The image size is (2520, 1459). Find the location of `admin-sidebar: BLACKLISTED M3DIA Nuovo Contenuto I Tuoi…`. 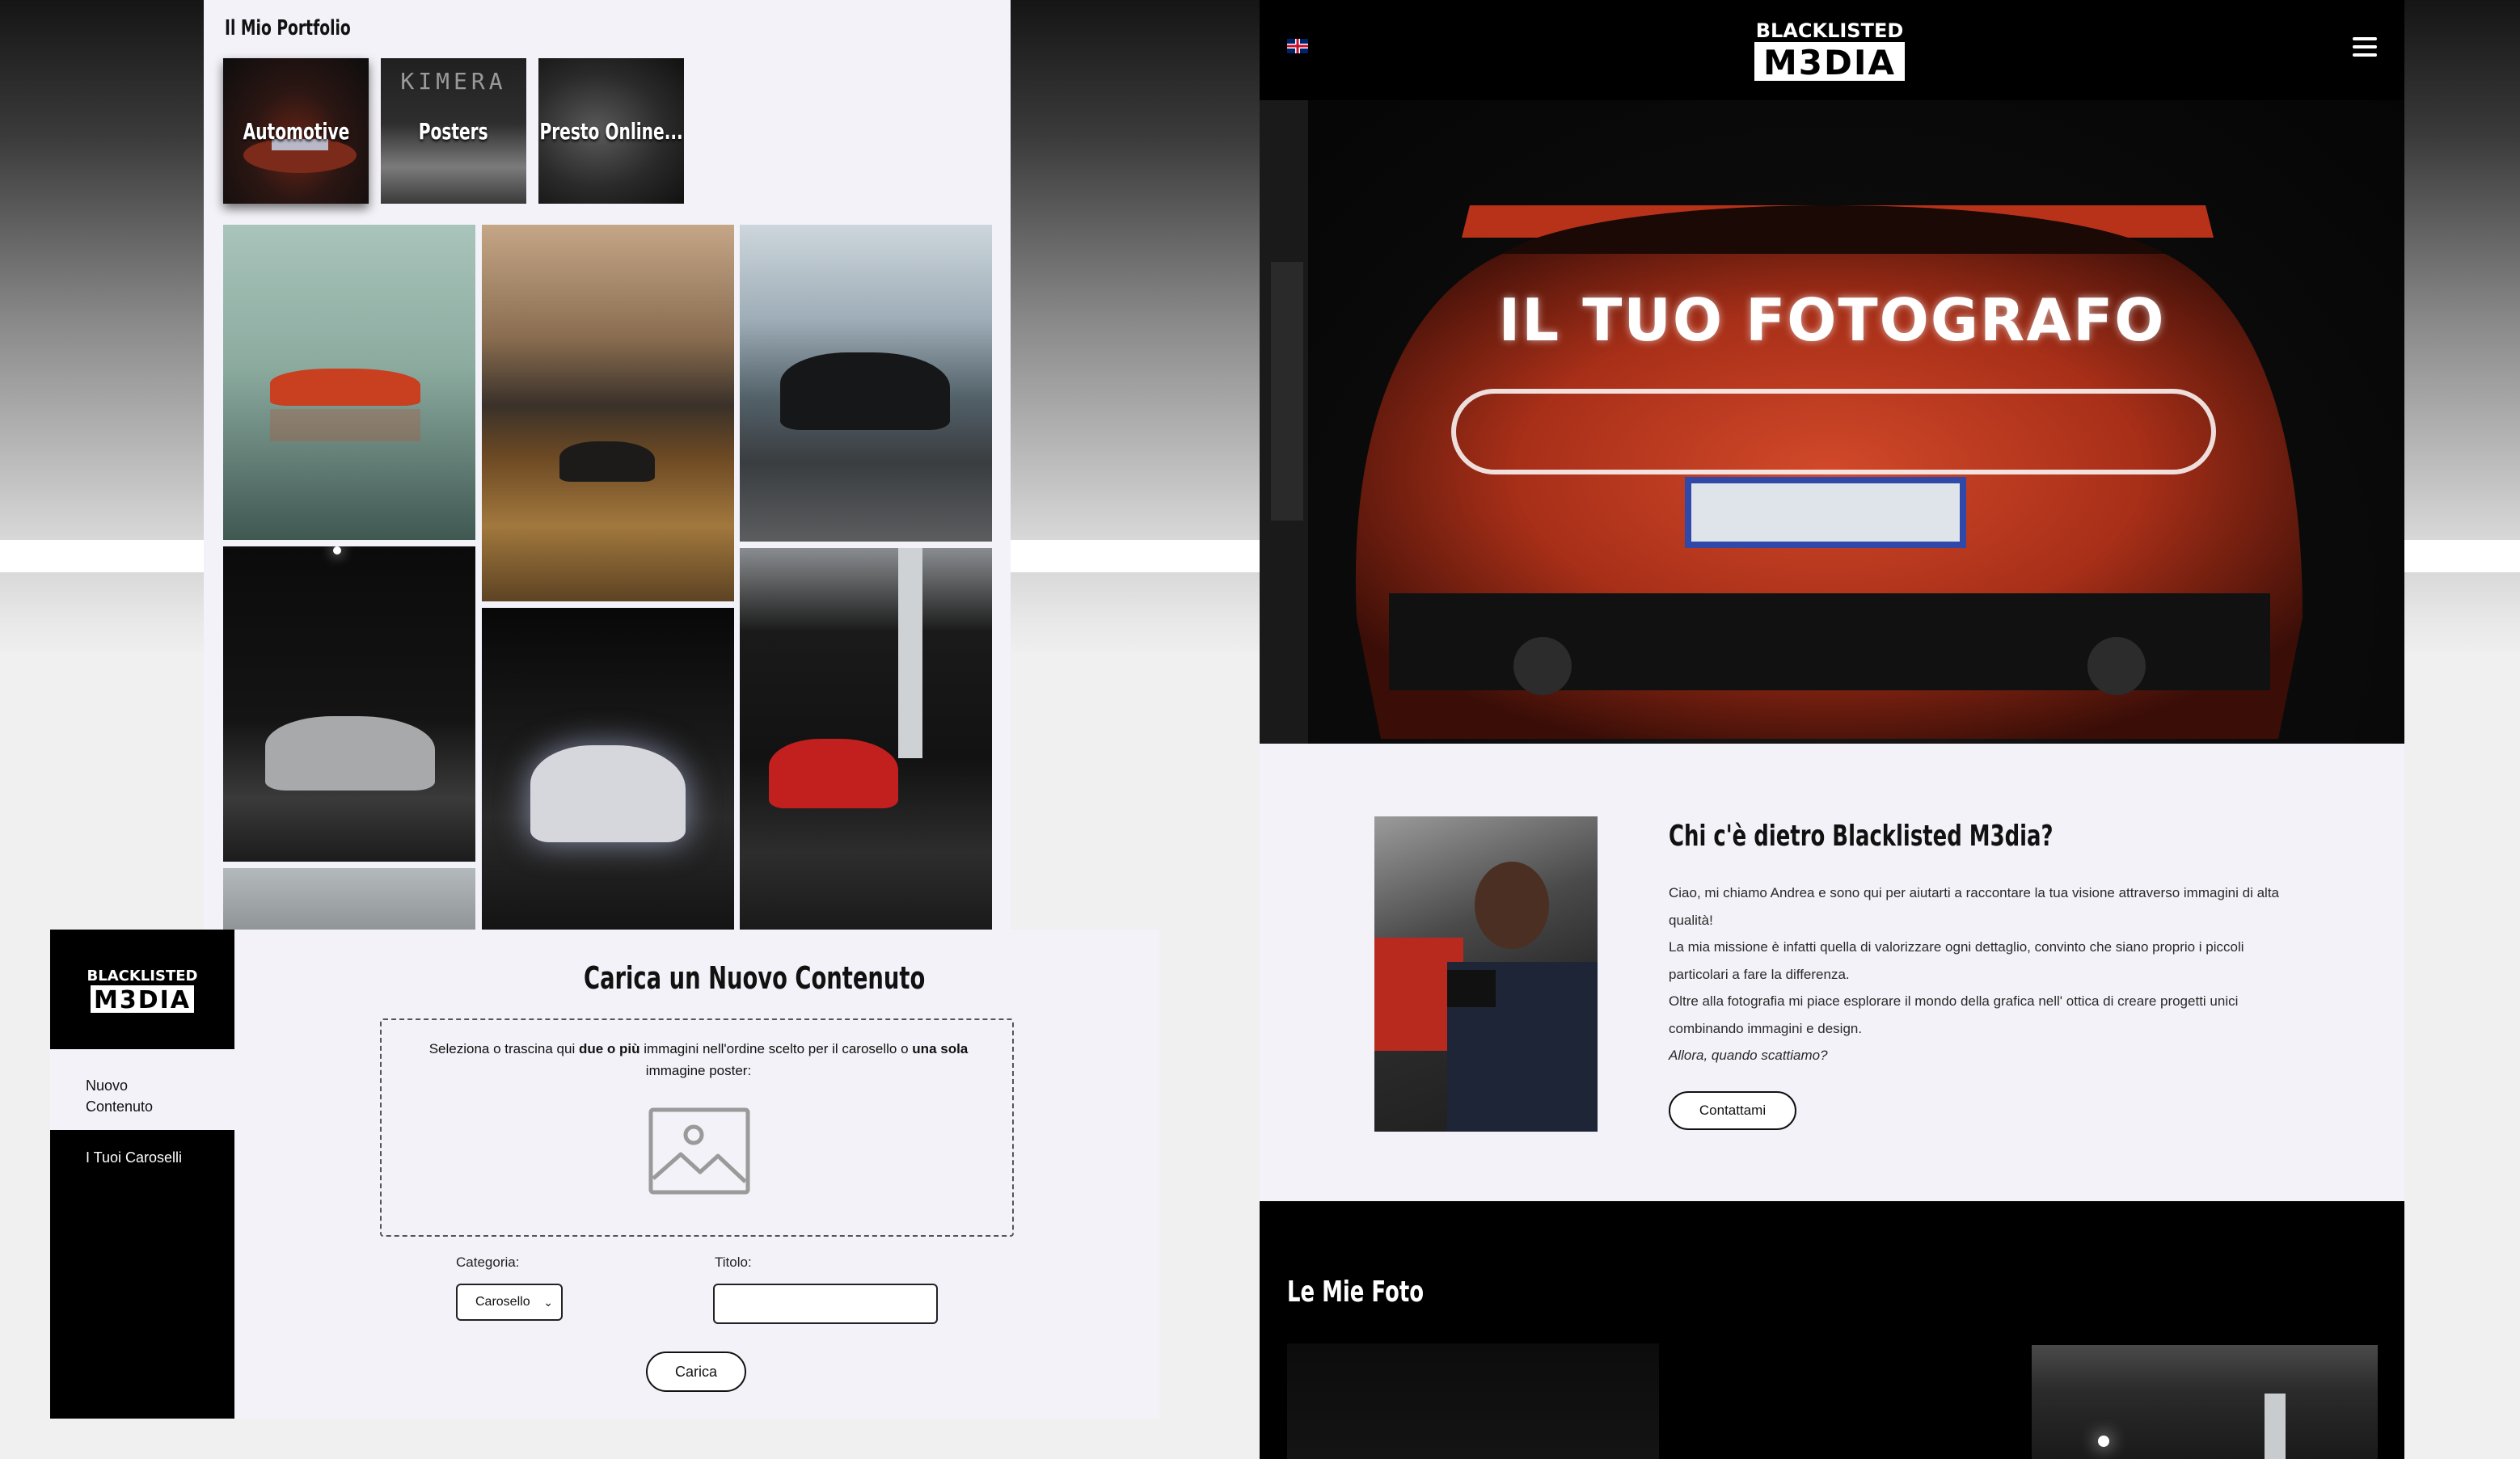

admin-sidebar: BLACKLISTED M3DIA Nuovo Contenuto I Tuoi… is located at coordinates (142, 1174).